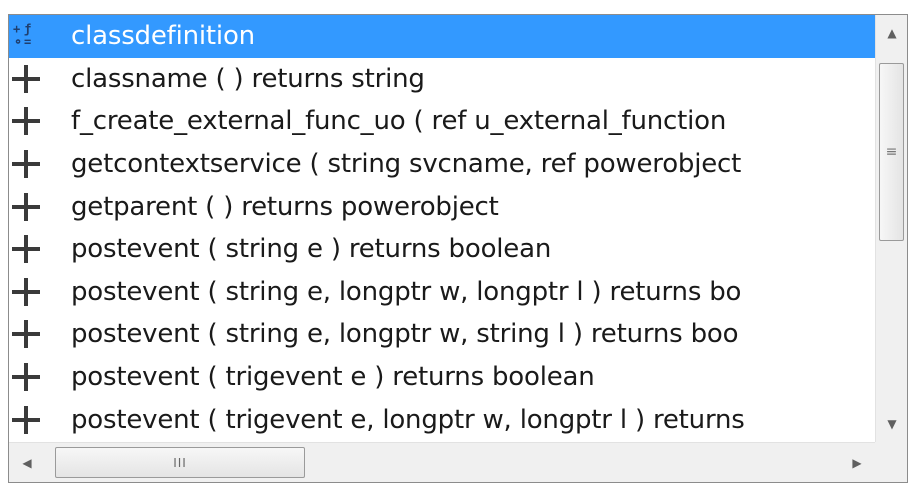  Describe the element at coordinates (892, 33) in the screenshot. I see `scroll-up-arrow-icon: ▲` at that location.